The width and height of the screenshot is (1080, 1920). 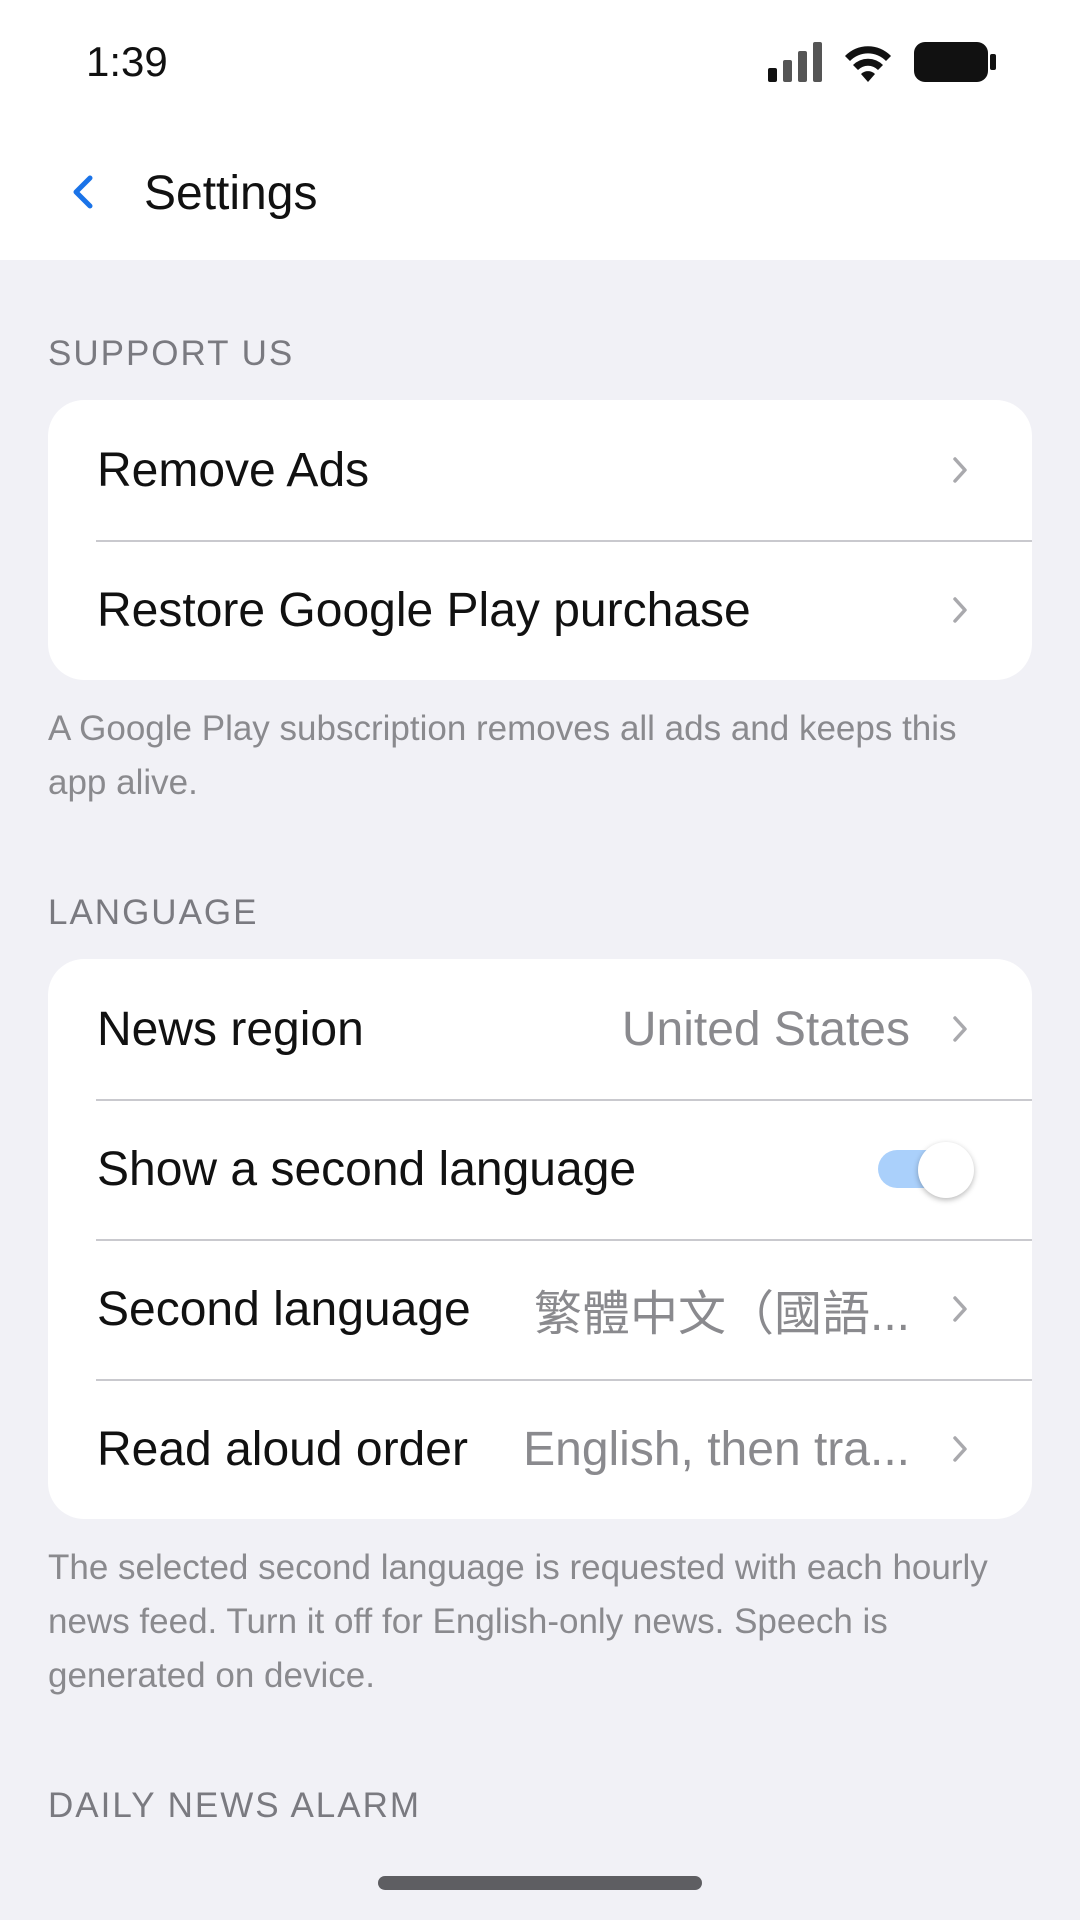 I want to click on section-header-support: SUPPORT US, so click(x=171, y=353).